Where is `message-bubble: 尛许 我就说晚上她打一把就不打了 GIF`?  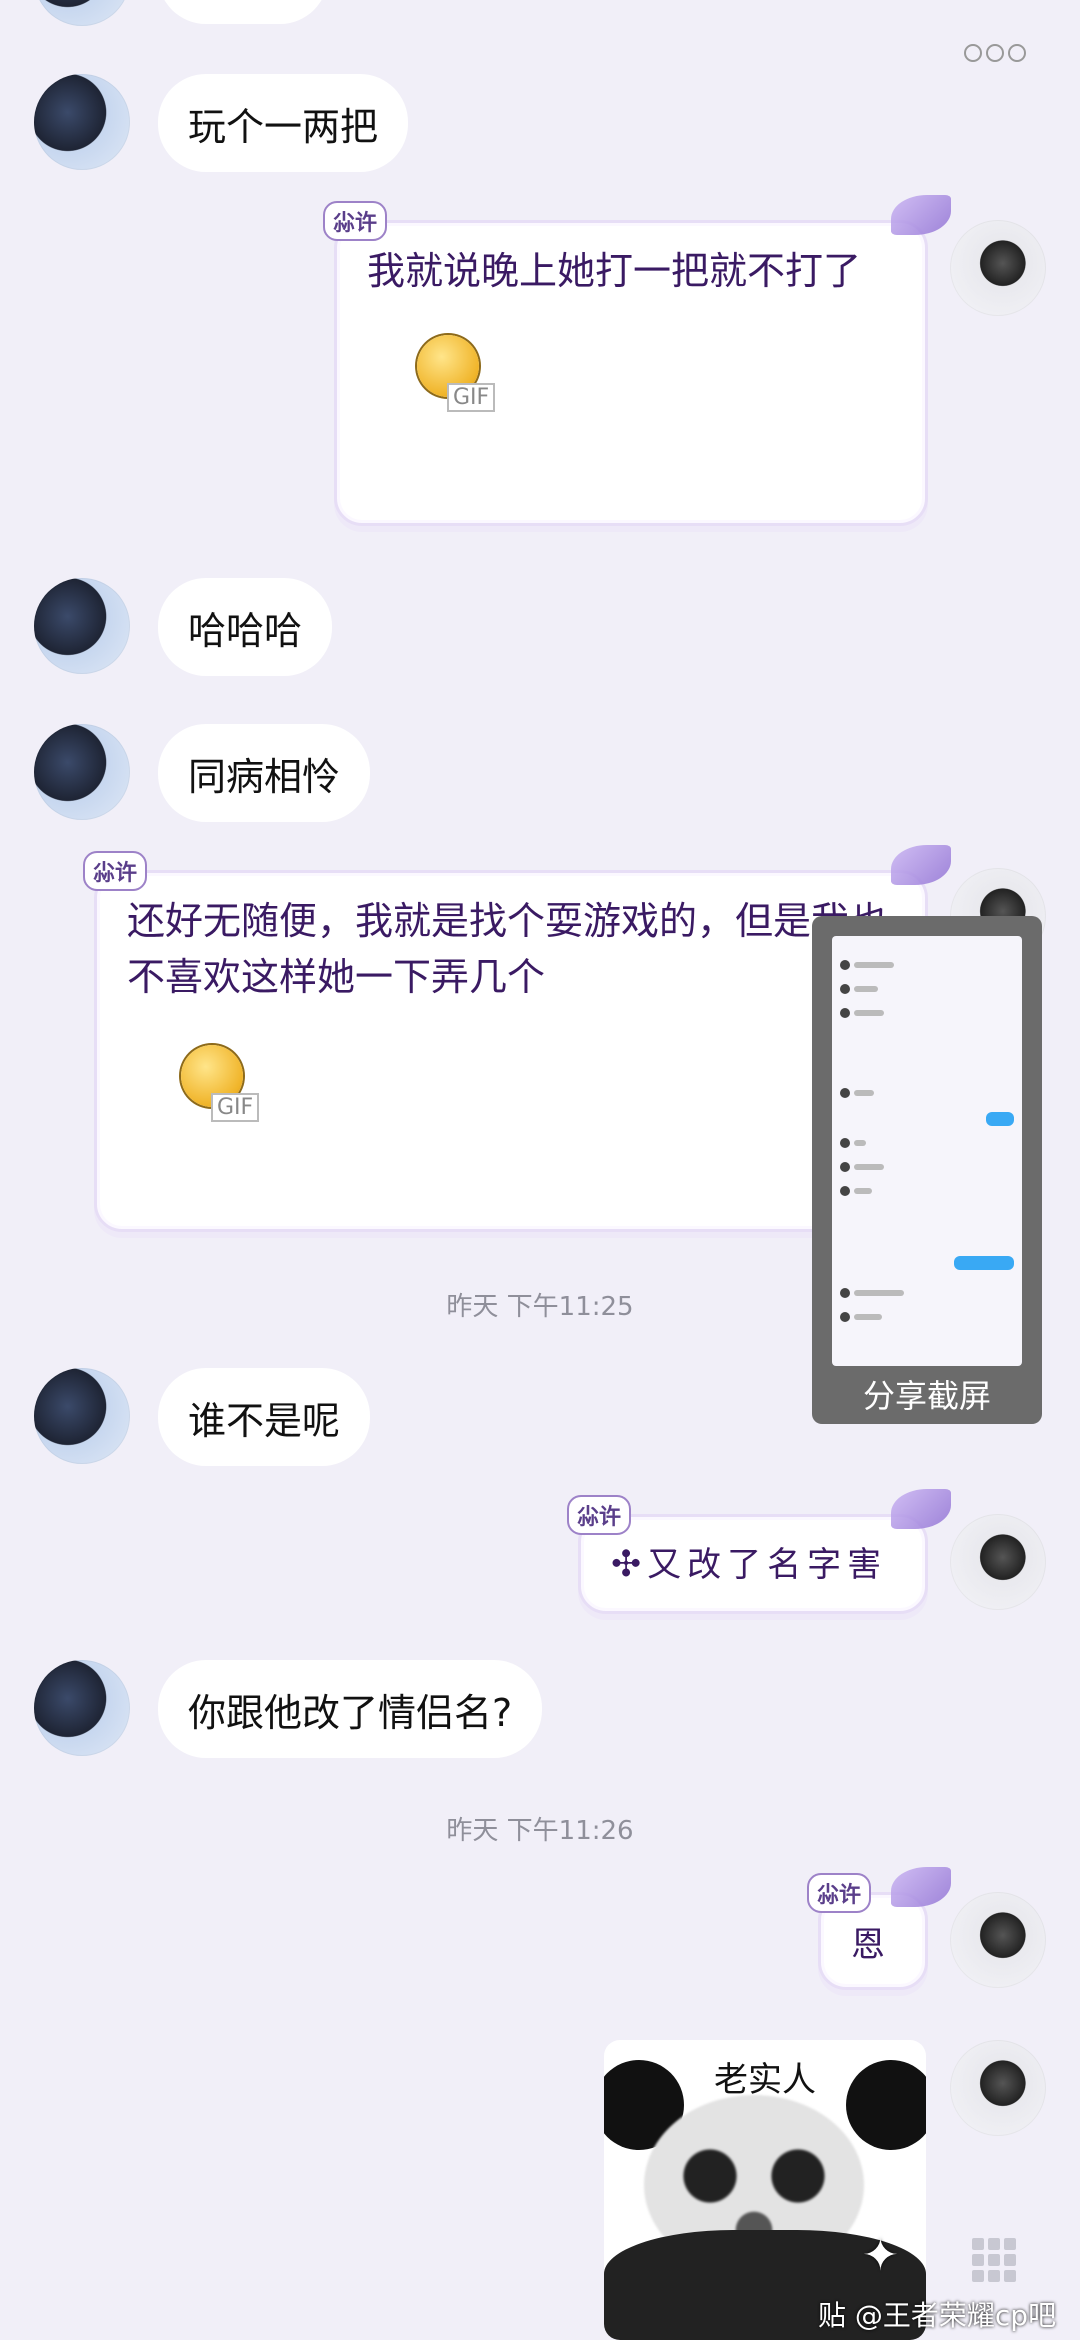
message-bubble: 尛许 我就说晚上她打一把就不打了 GIF is located at coordinates (637, 360).